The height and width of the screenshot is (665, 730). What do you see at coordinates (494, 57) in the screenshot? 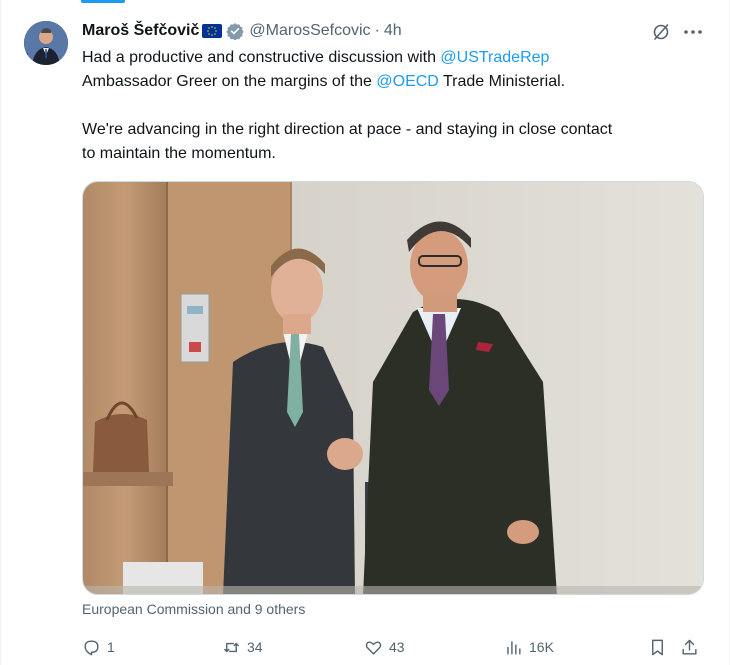
I see `mention-ustraderep-link: @USTradeRep` at bounding box center [494, 57].